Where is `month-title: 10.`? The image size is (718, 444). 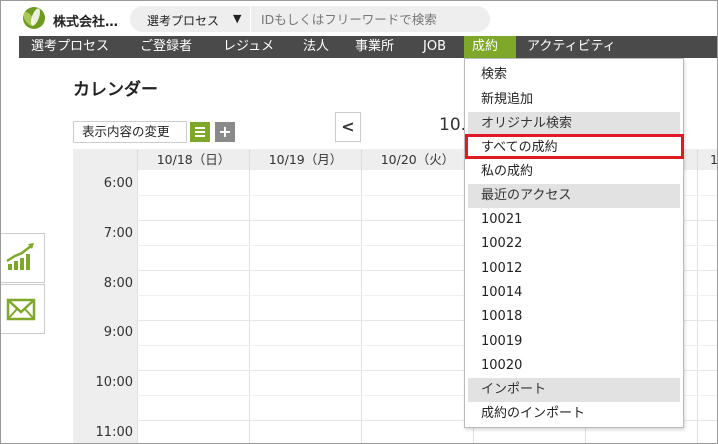
month-title: 10. is located at coordinates (453, 125).